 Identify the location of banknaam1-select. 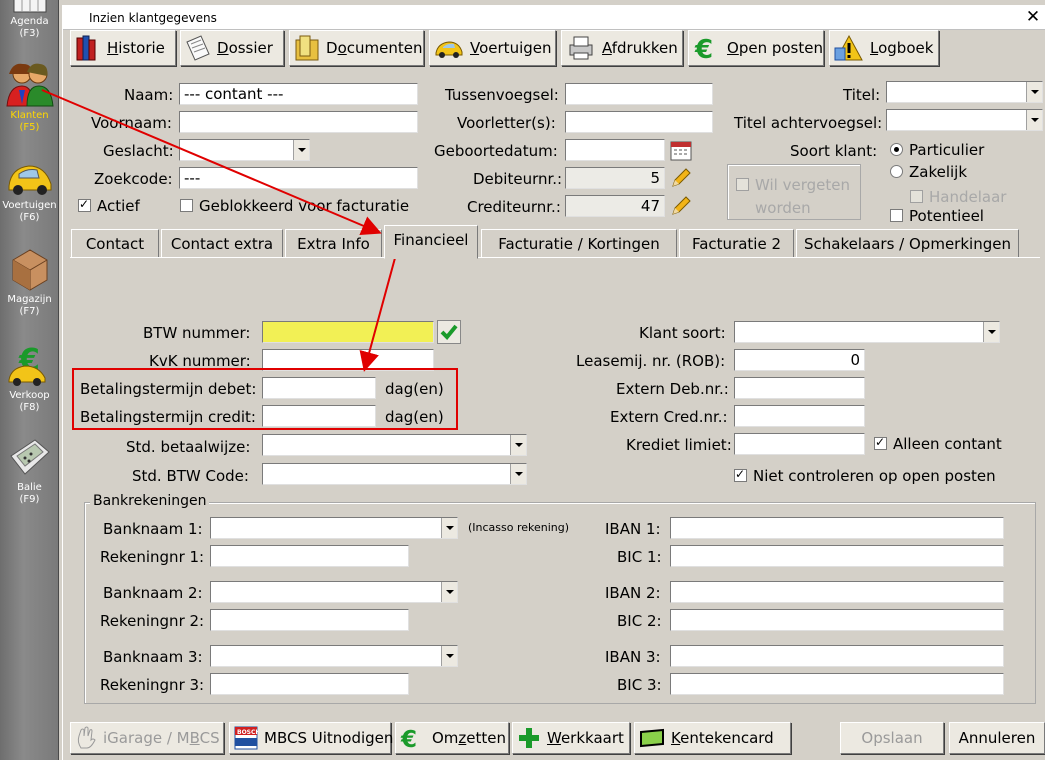
(334, 528).